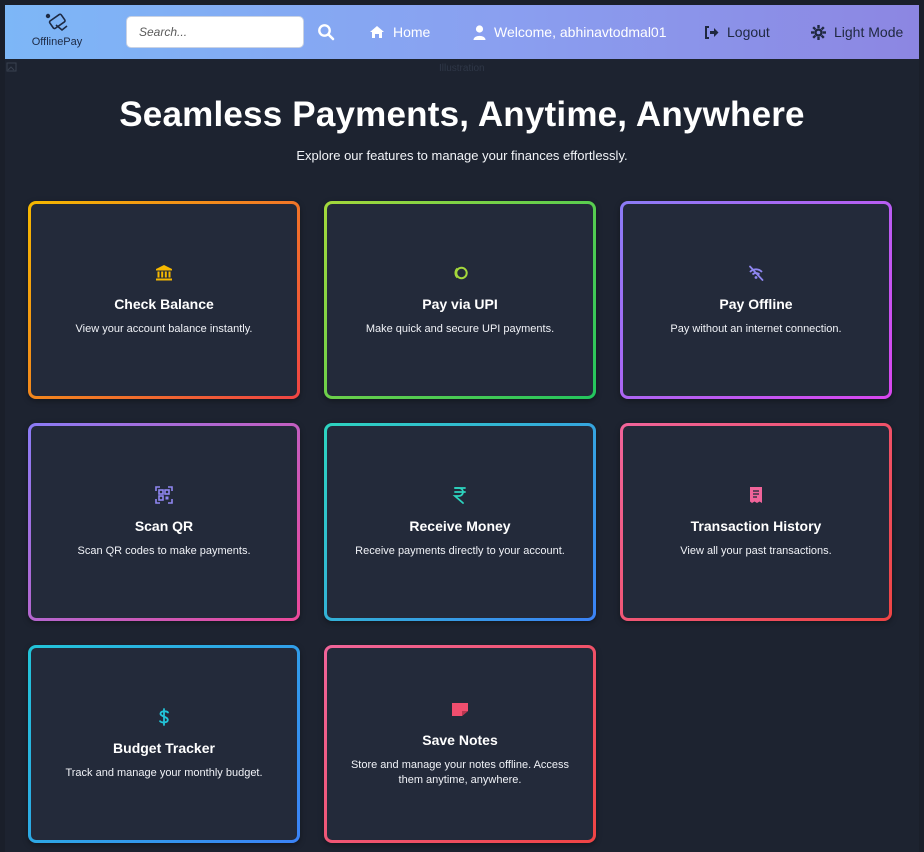 The image size is (924, 852). Describe the element at coordinates (215, 32) in the screenshot. I see `search-input` at that location.